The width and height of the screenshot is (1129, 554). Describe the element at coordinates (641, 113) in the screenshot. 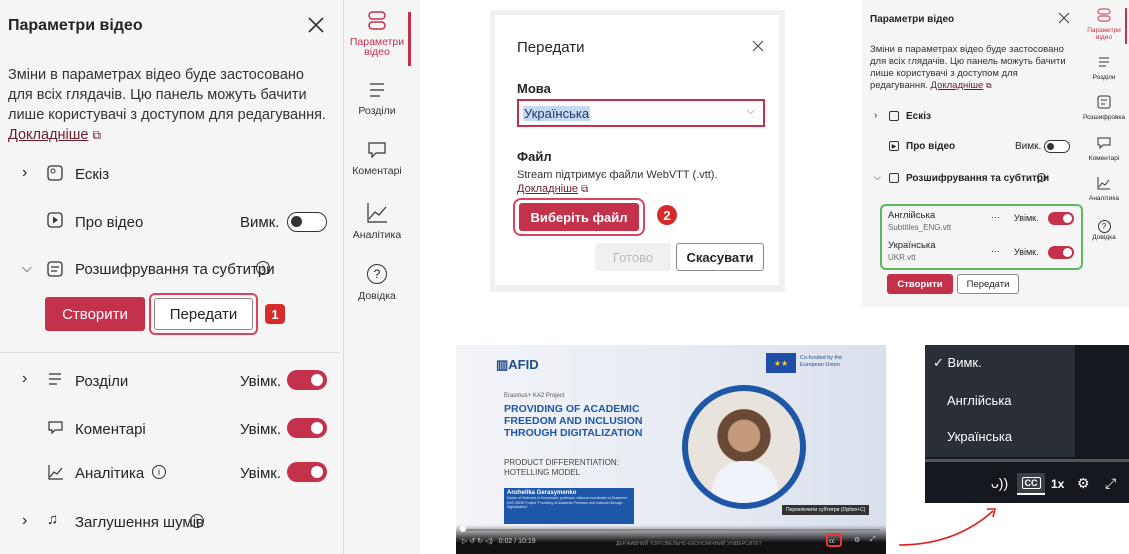

I see `language-select: Українська ⌵` at that location.